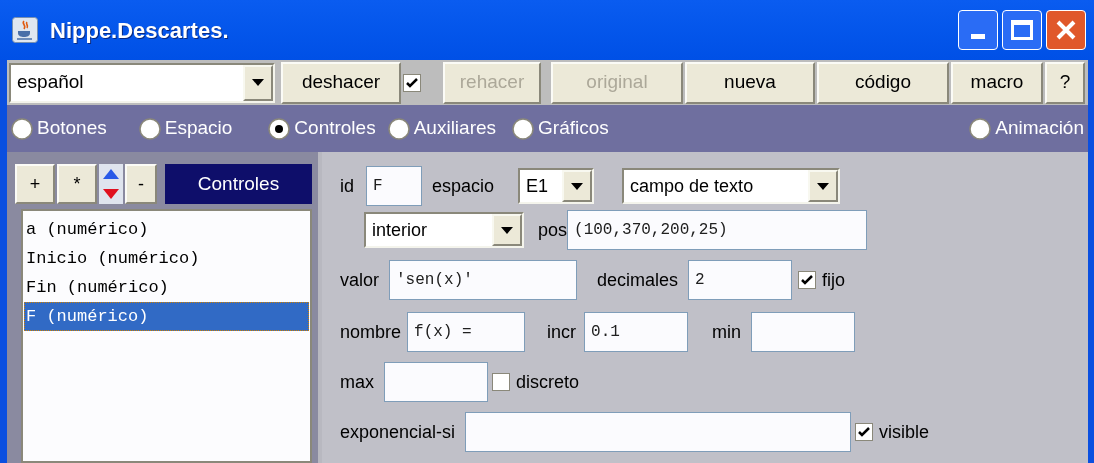 Image resolution: width=1094 pixels, height=463 pixels. I want to click on field-label: max, so click(357, 382).